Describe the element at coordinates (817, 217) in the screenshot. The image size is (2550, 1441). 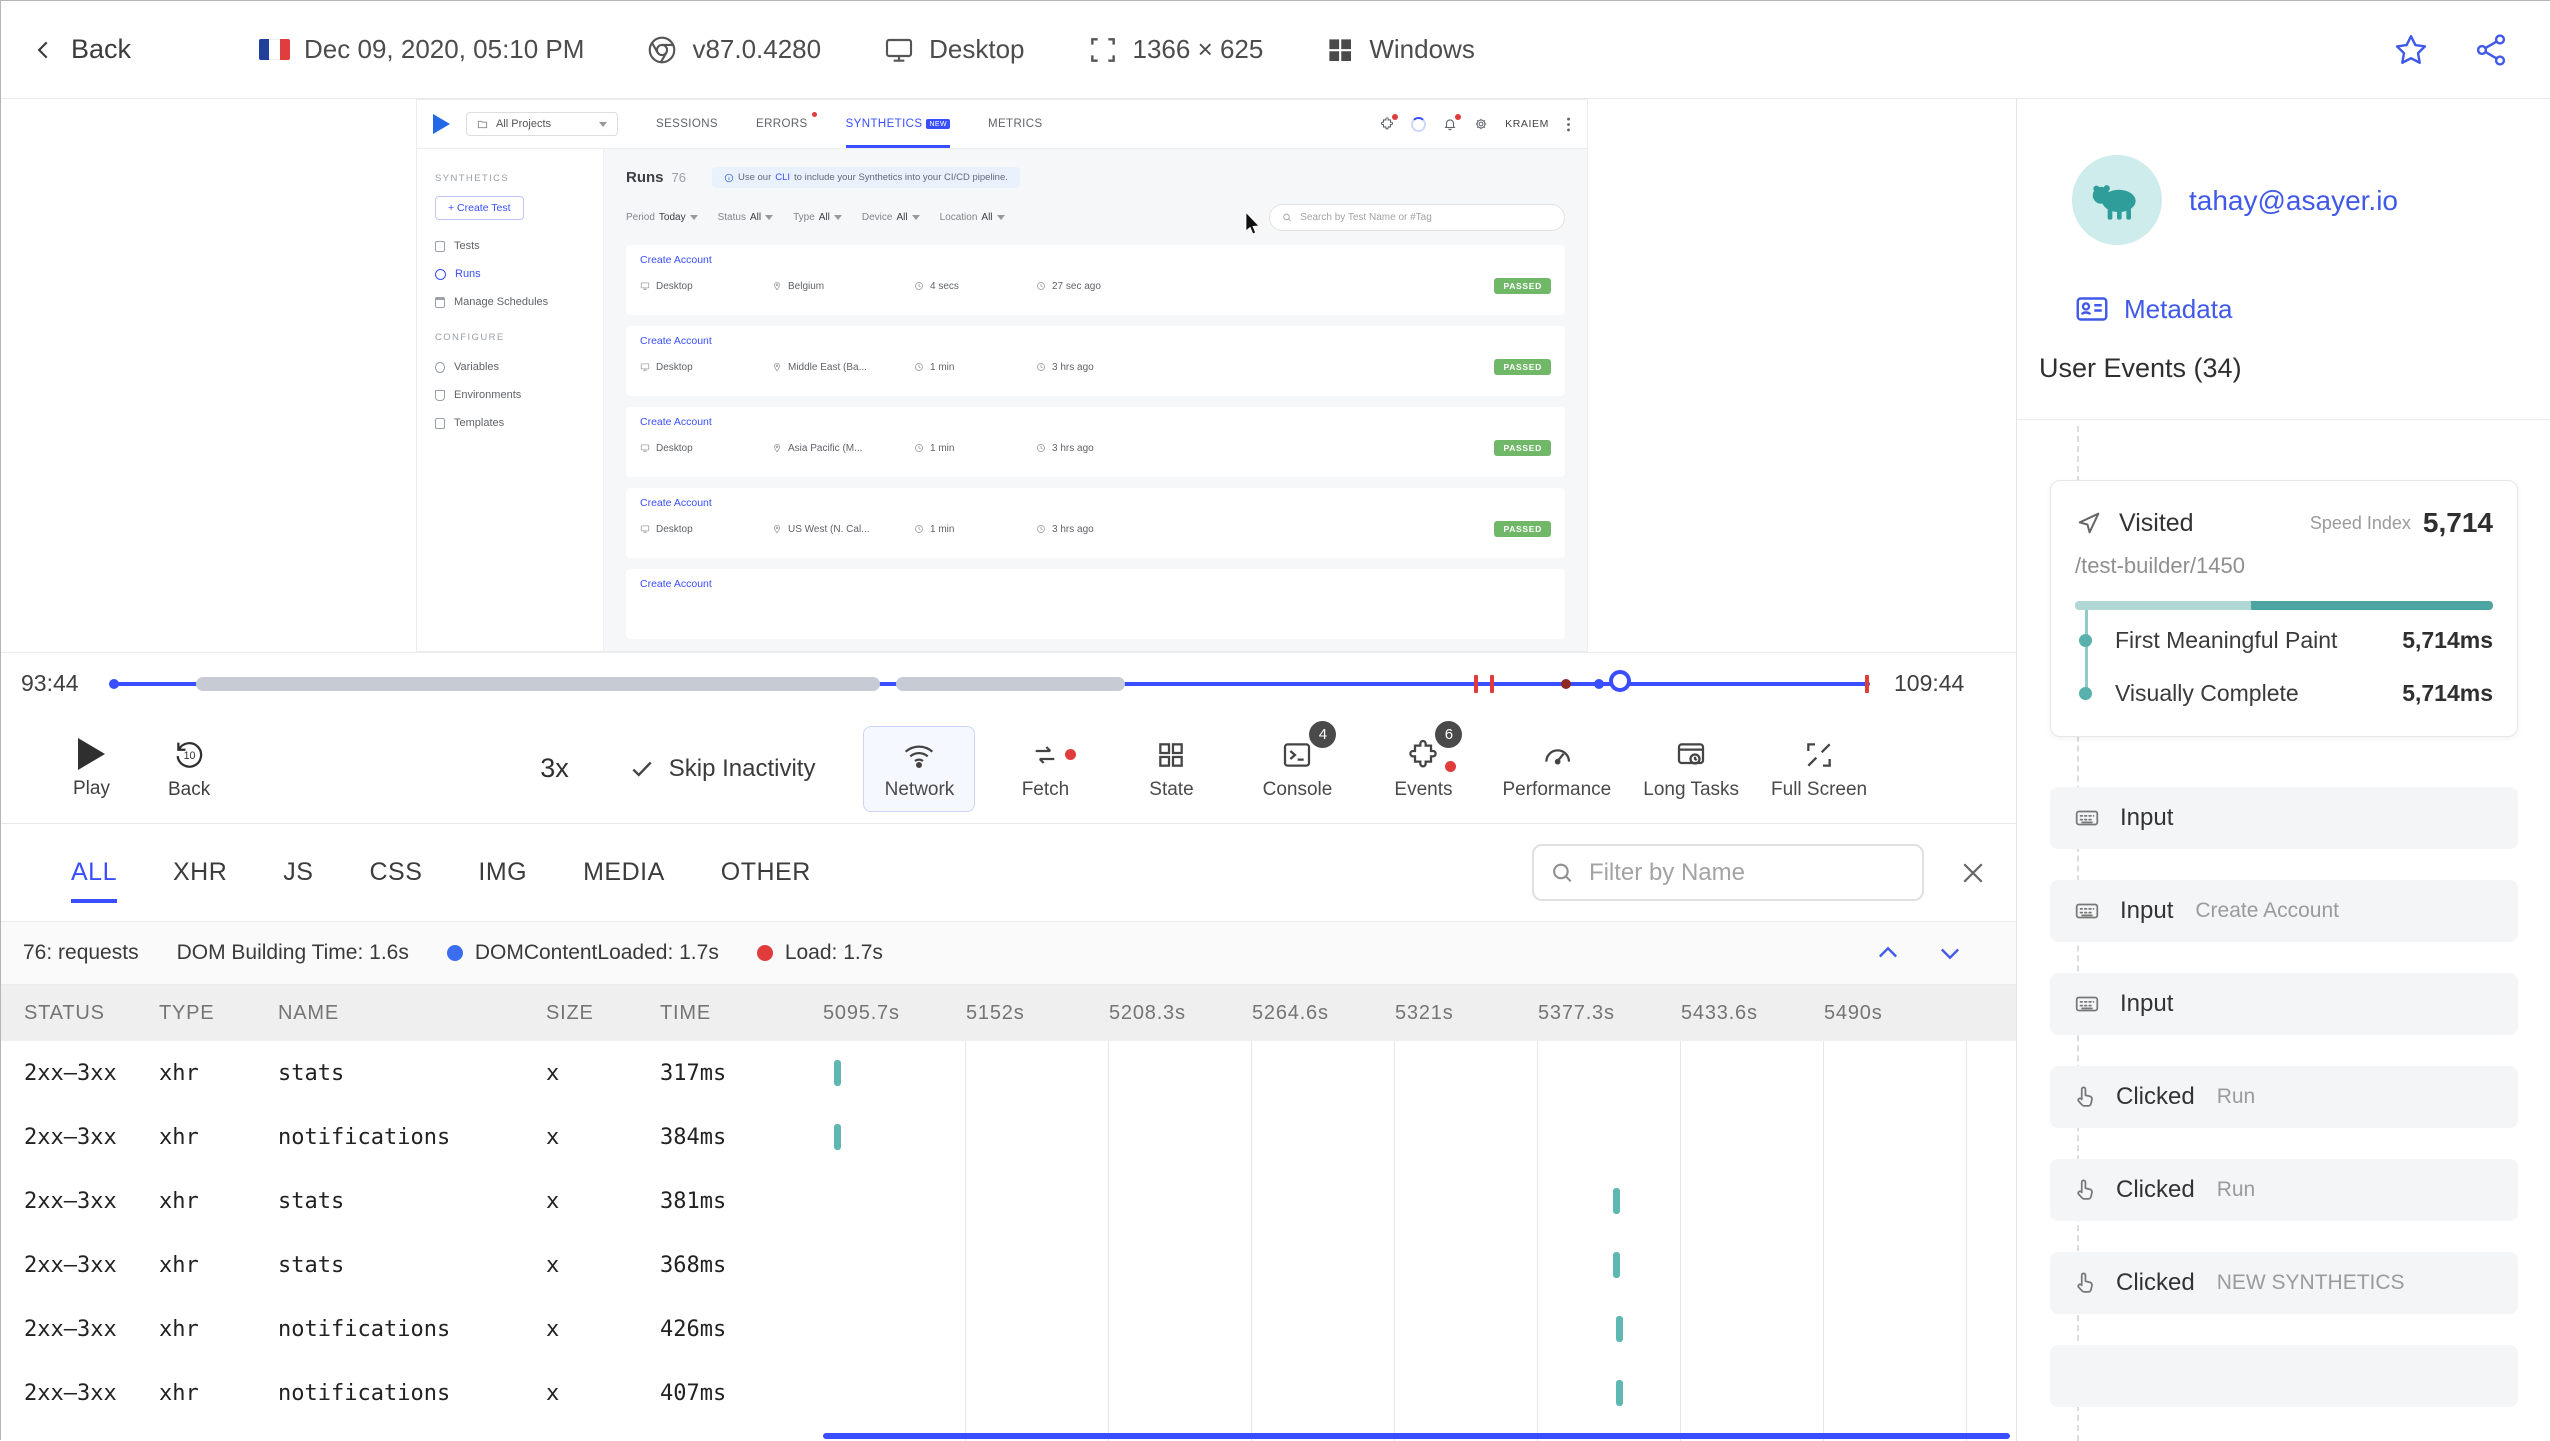
I see `app-filter-dropdown: Type All` at that location.